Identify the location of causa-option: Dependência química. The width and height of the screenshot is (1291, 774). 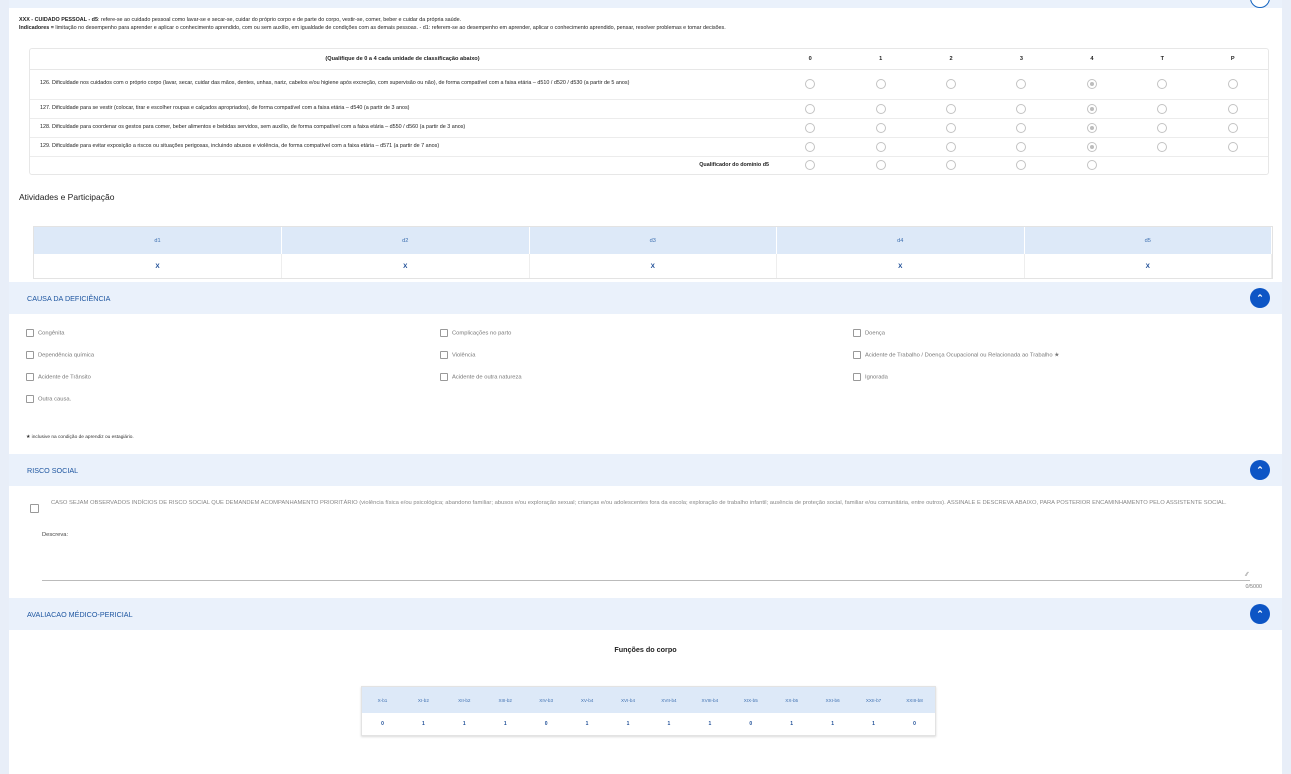
(60, 355).